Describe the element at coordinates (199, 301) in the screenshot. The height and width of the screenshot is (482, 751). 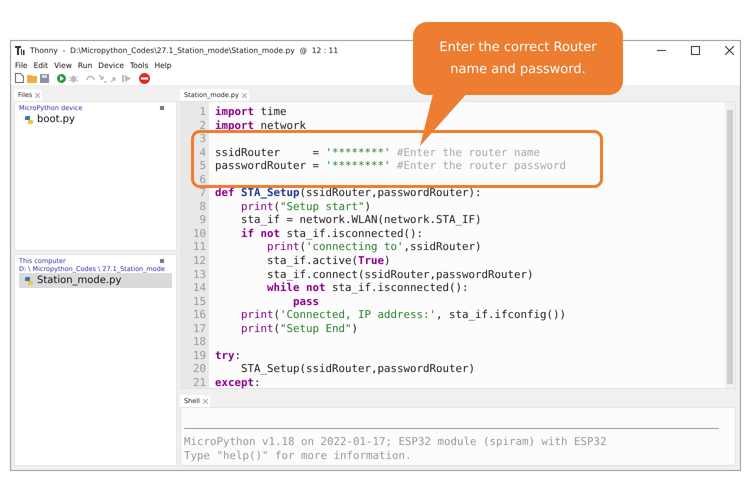
I see `line-number: 15` at that location.